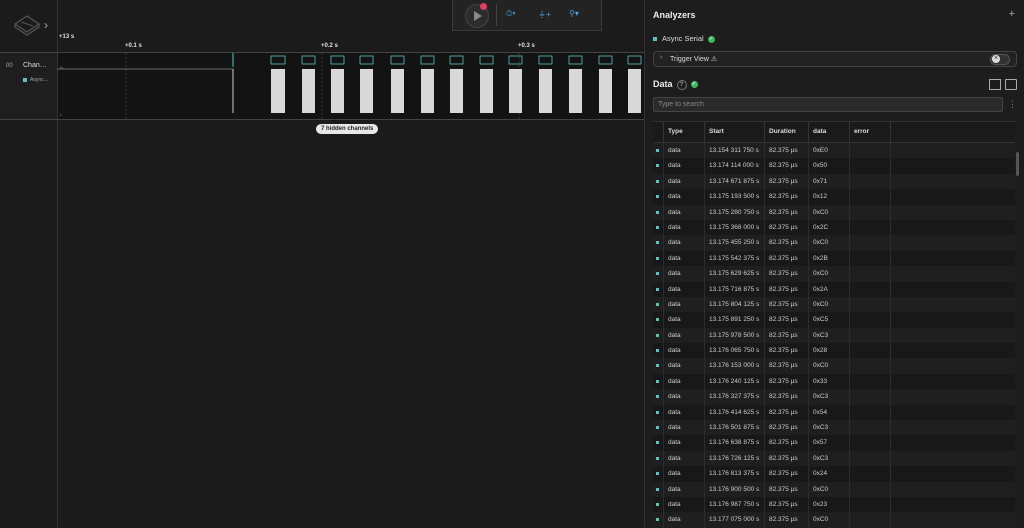 This screenshot has width=1024, height=528. Describe the element at coordinates (834, 458) in the screenshot. I see `table-row: data 13.176 726 125 s 82.375 µs 0xC3` at that location.